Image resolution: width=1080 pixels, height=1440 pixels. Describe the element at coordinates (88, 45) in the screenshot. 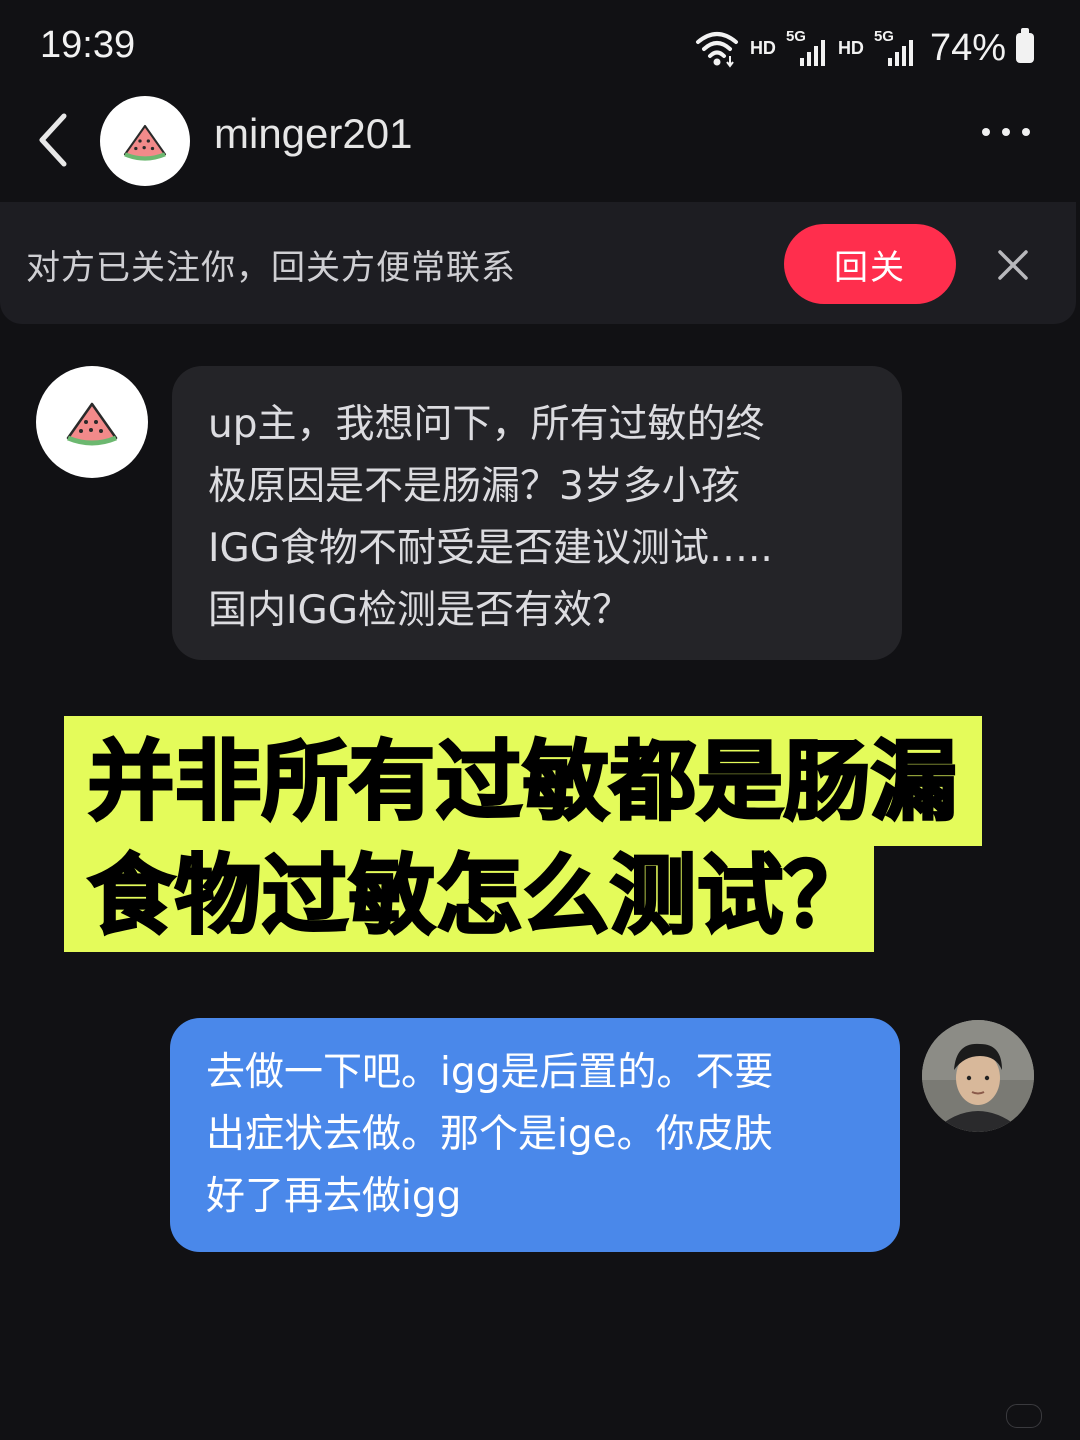

I see `status-time: 19:39` at that location.